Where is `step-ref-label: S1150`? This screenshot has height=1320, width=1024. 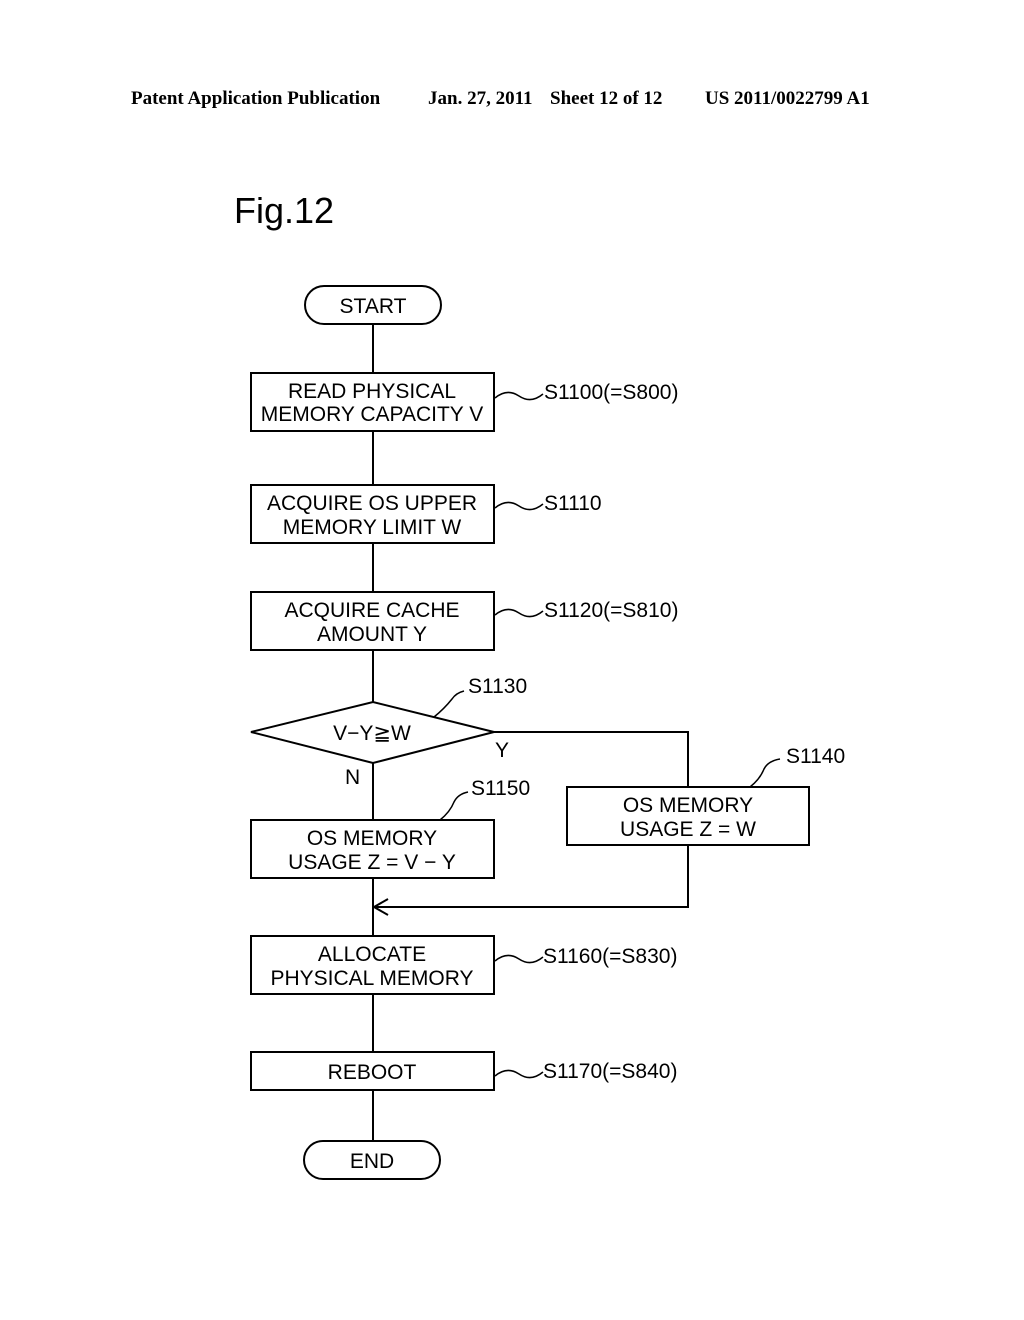
step-ref-label: S1150 is located at coordinates (500, 788).